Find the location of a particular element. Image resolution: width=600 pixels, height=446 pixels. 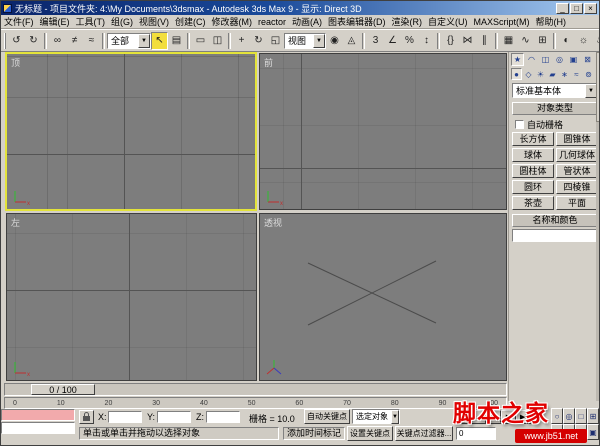

quick-render-icon: ♨ is located at coordinates (595, 41).